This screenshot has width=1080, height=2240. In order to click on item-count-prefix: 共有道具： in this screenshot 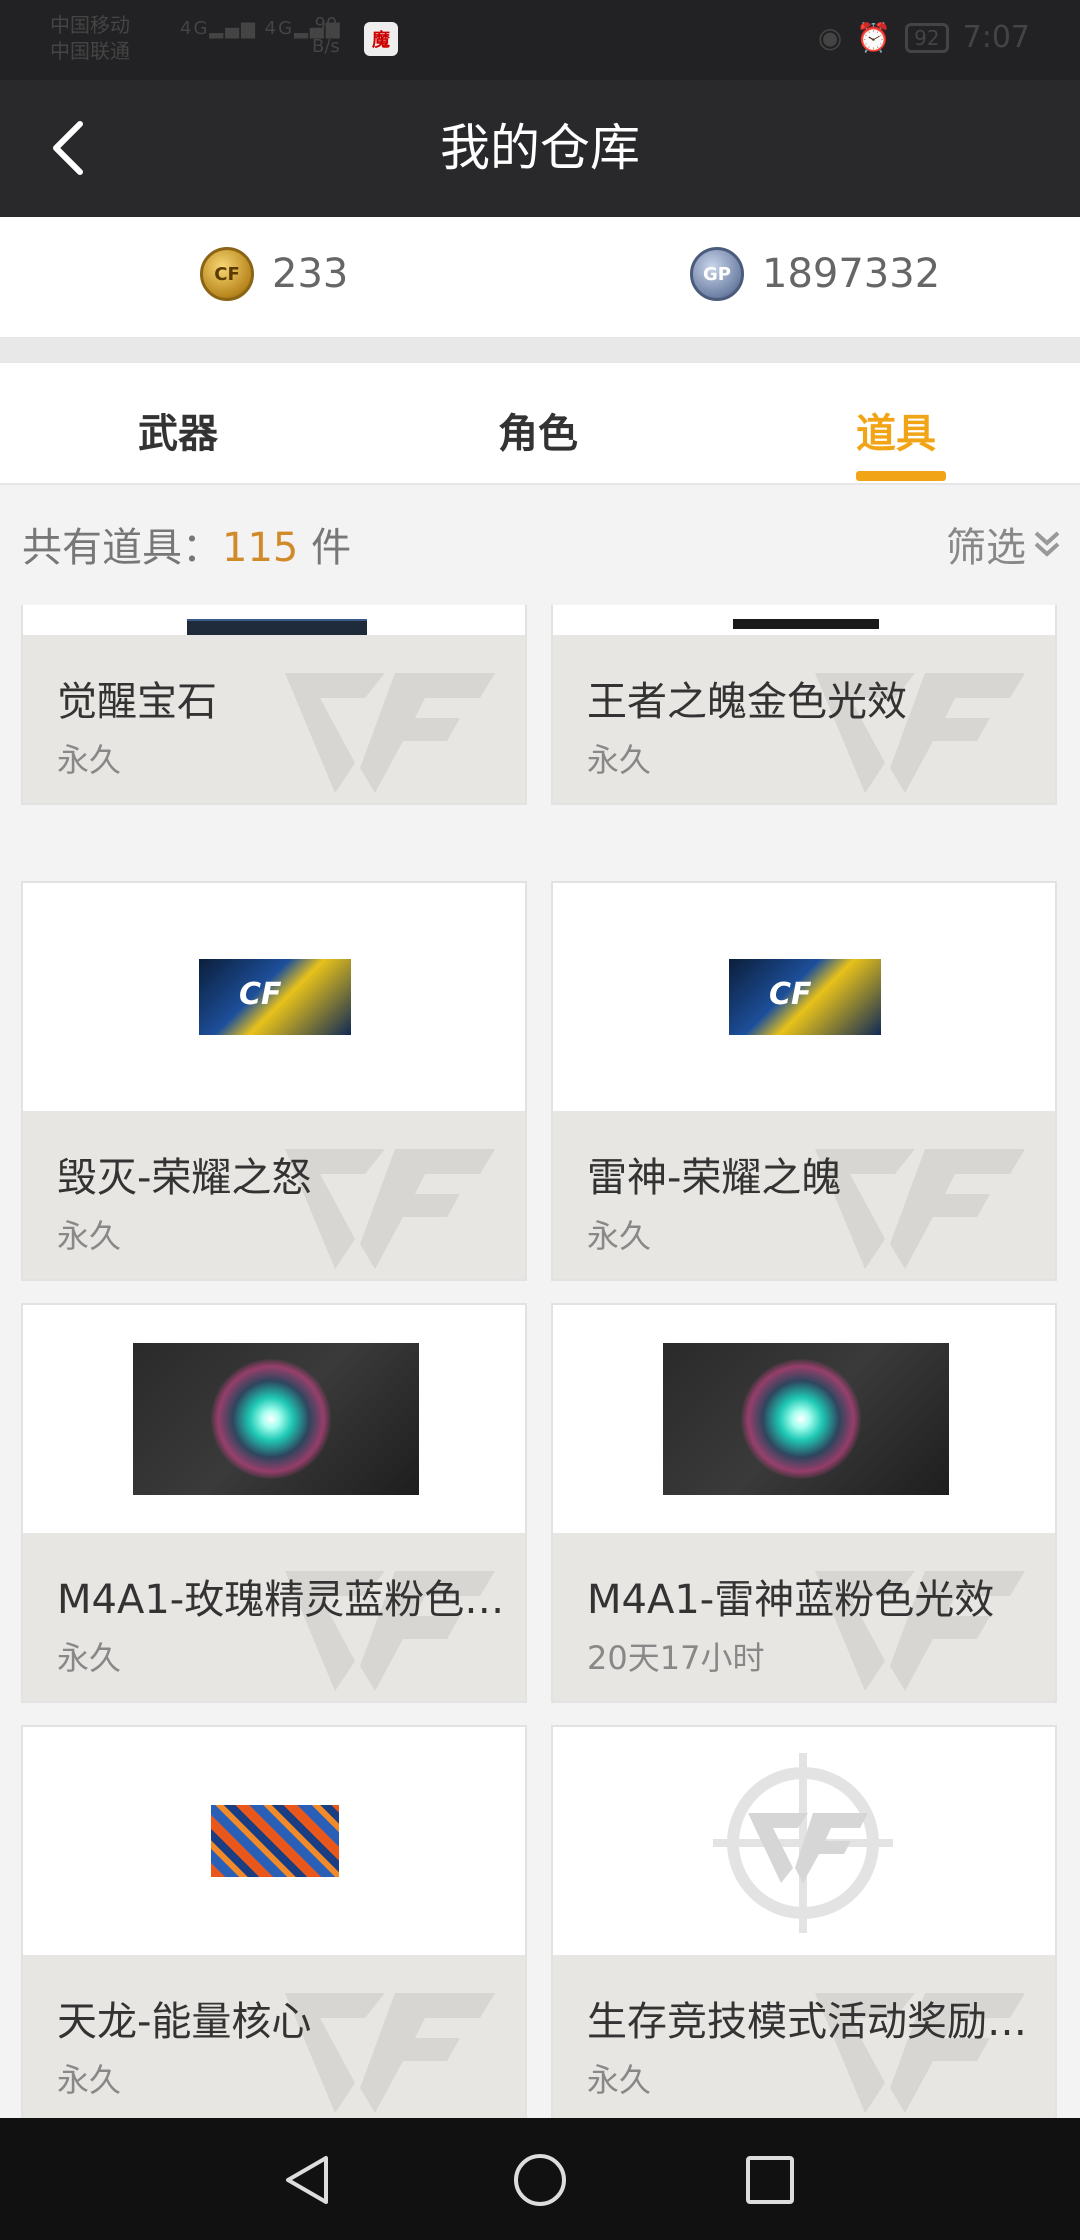, I will do `click(122, 548)`.